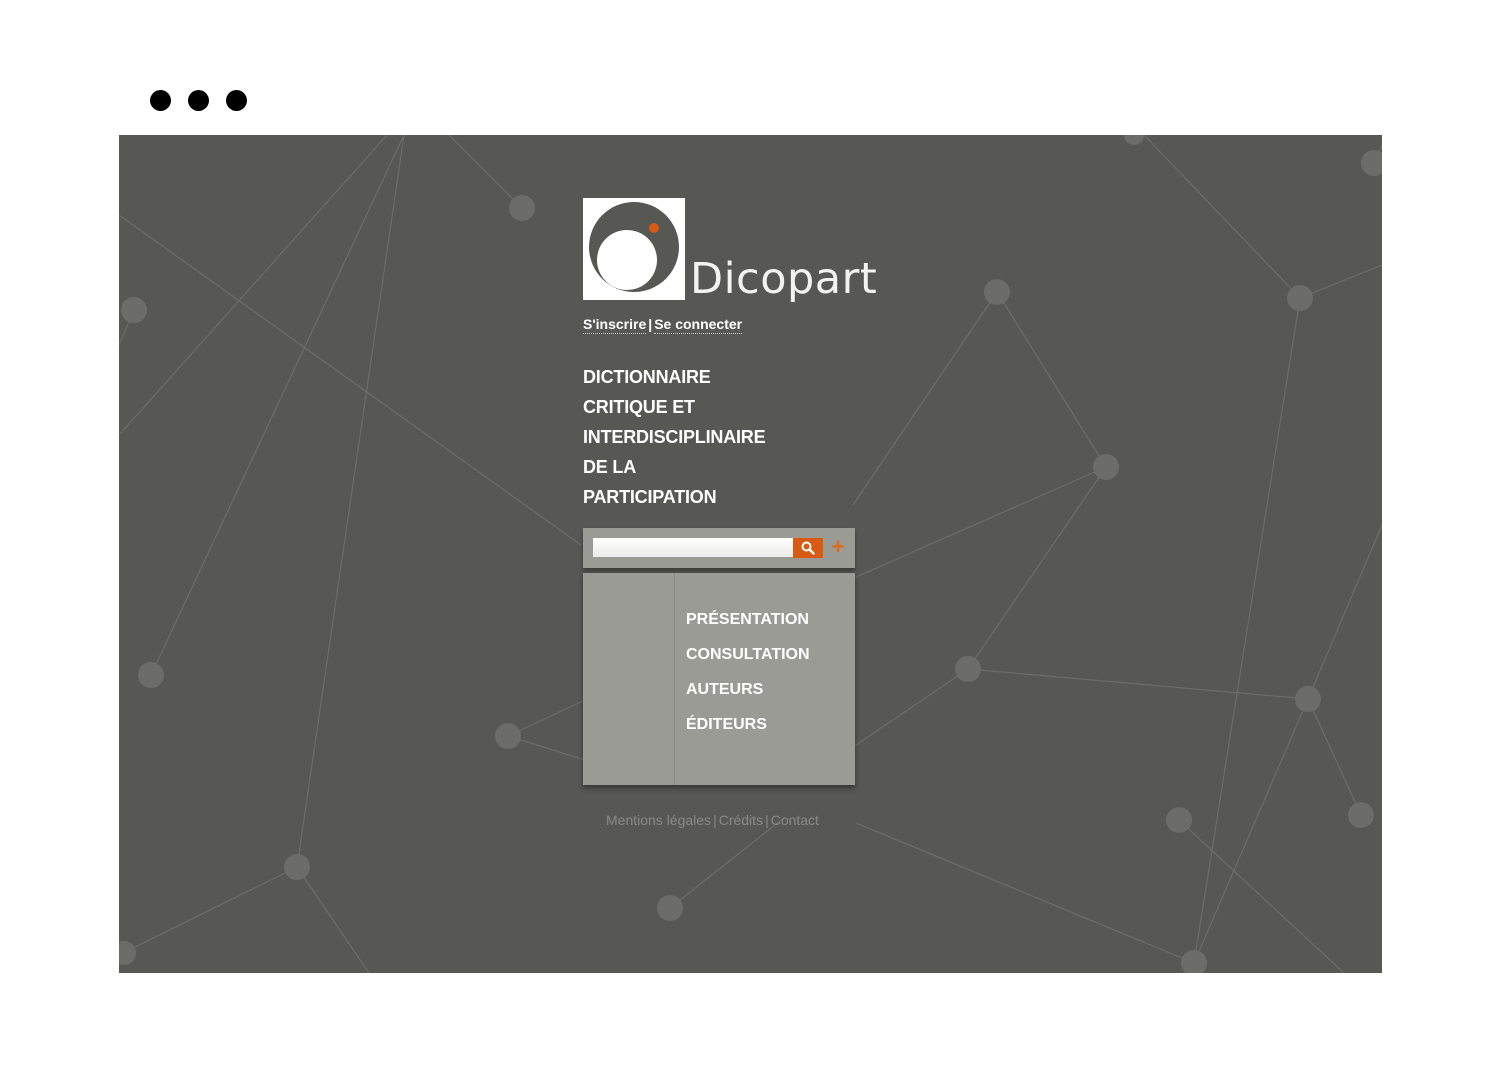  I want to click on menu-item-consultation: CONSULTATION, so click(748, 659).